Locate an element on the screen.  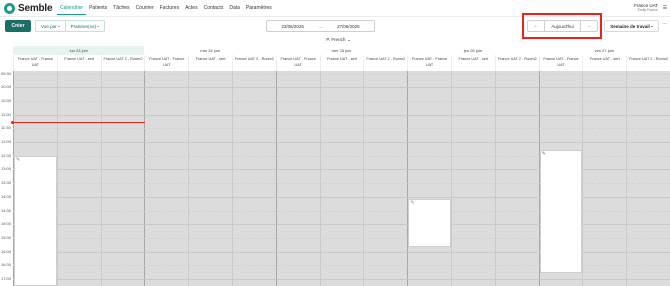
time-label: 16:30 is located at coordinates (6, 265).